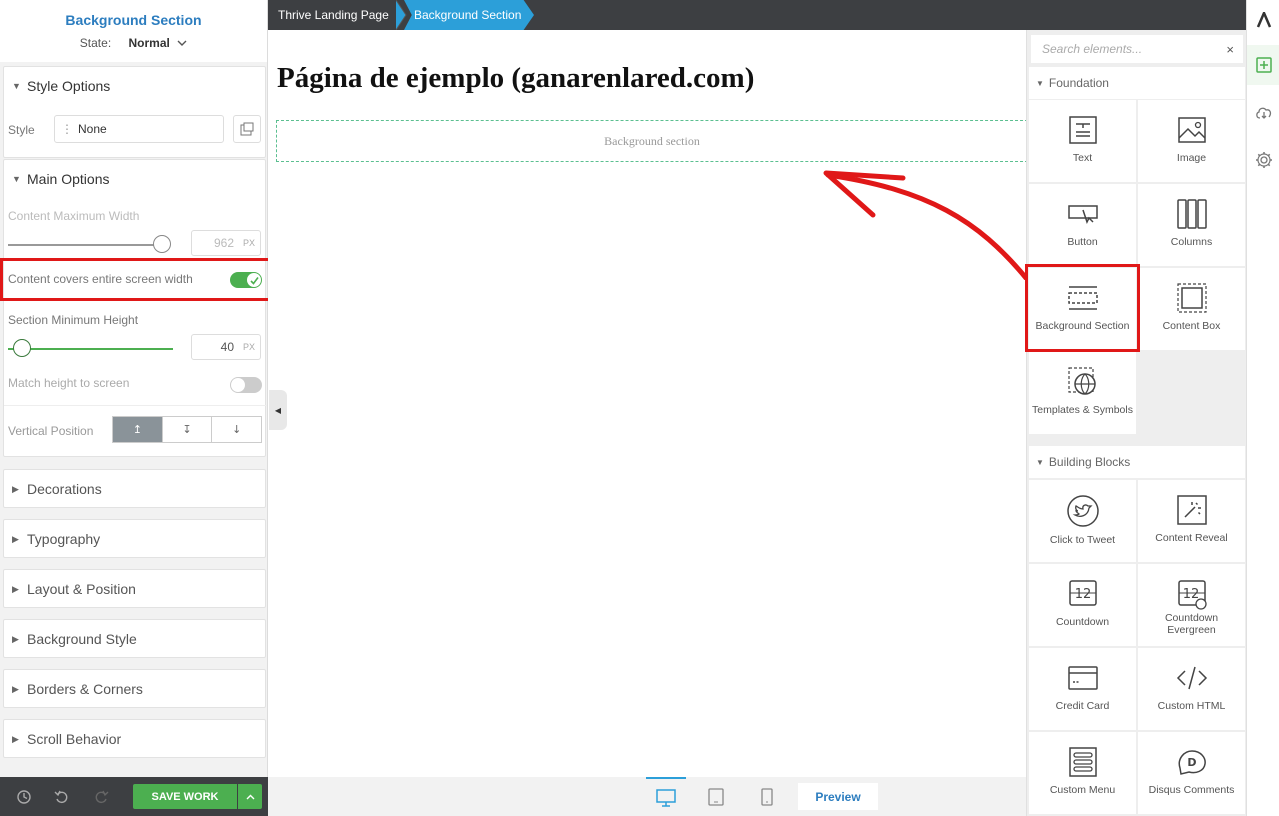 This screenshot has width=1279, height=816. I want to click on element-disqus-comments: D Disqus Comments, so click(1191, 773).